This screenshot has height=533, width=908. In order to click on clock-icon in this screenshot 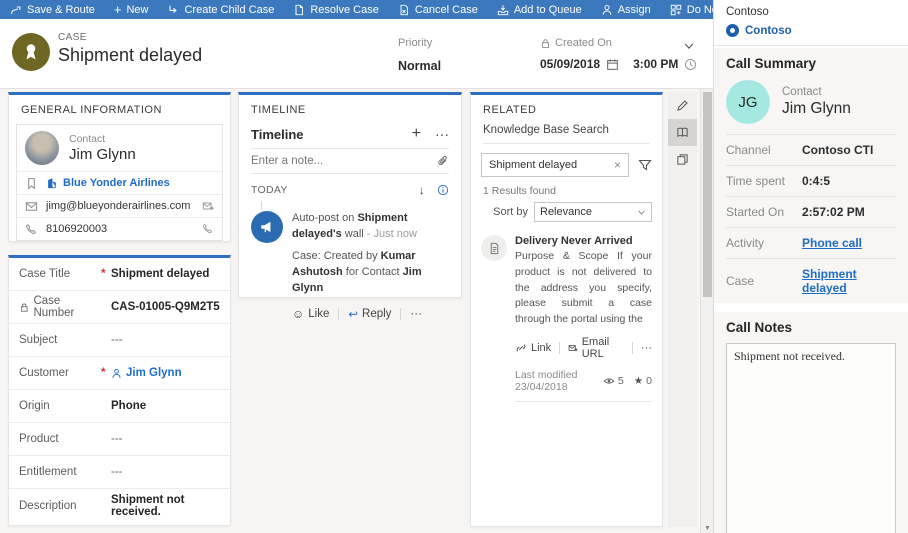, I will do `click(690, 64)`.